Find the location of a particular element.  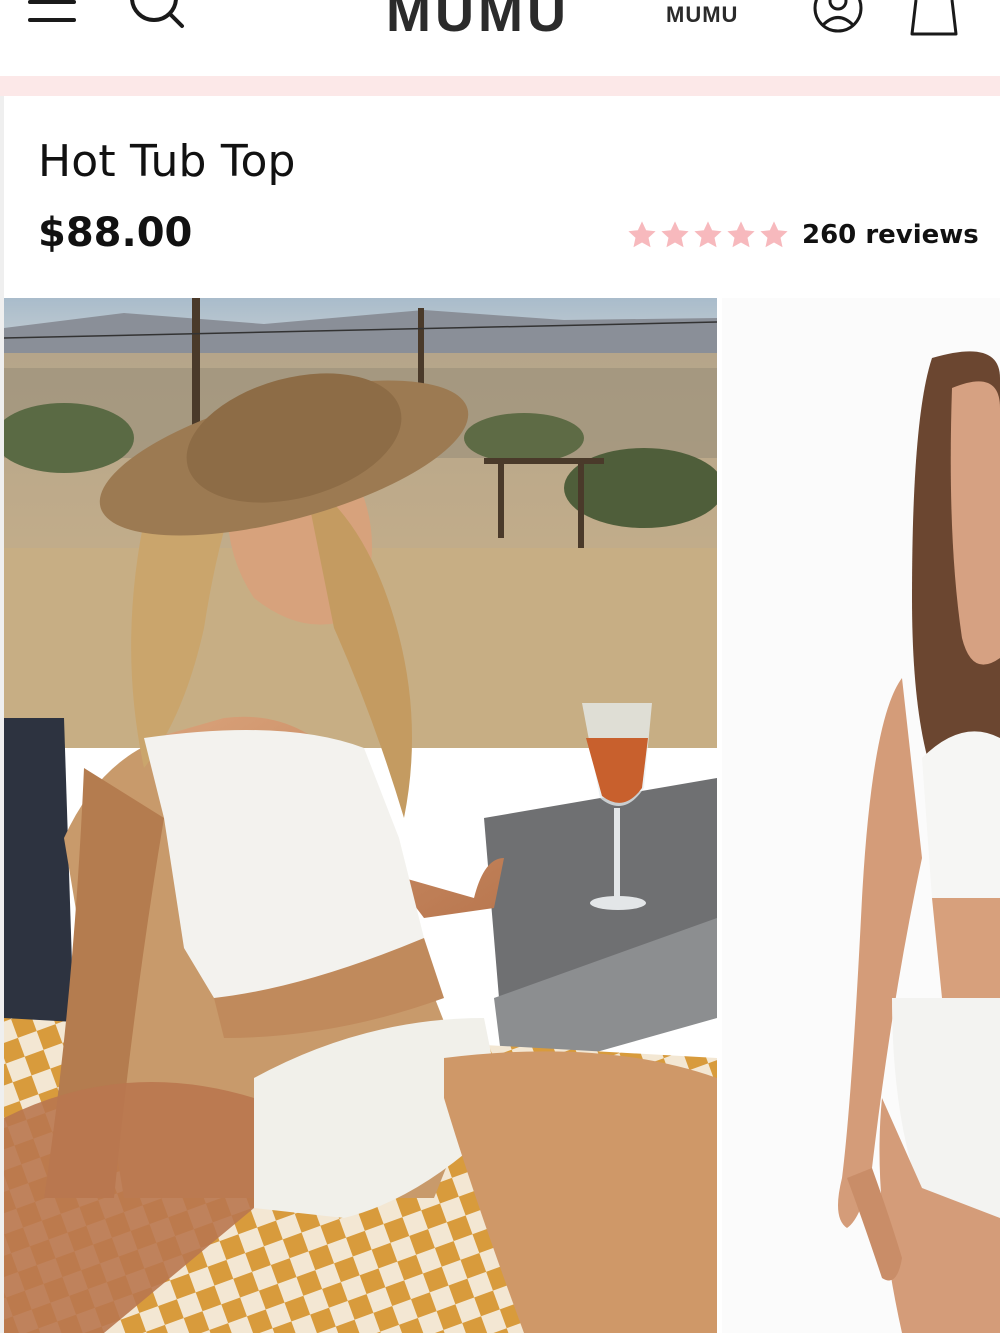

bag-icon is located at coordinates (934, 18).